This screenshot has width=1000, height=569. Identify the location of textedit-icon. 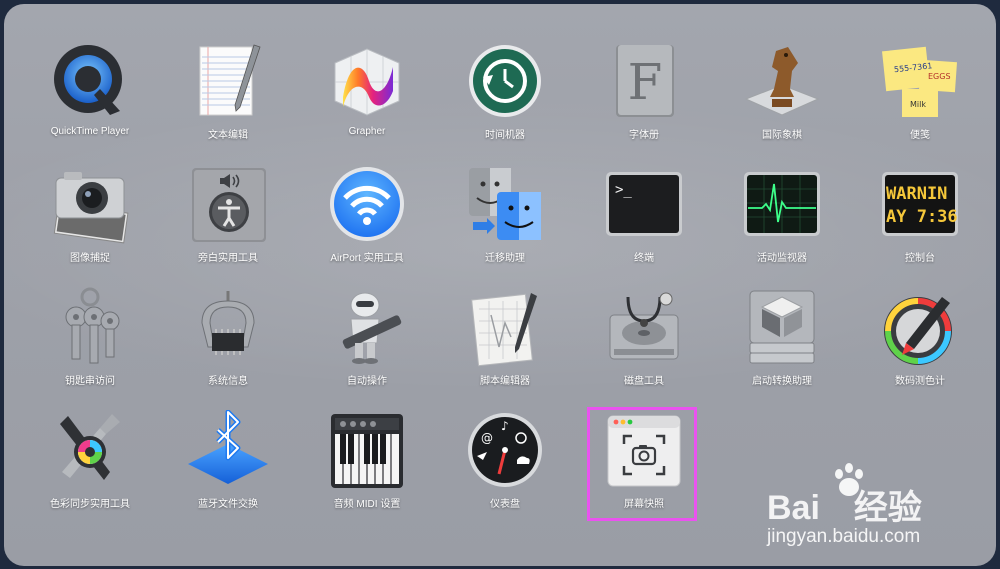
(228, 81).